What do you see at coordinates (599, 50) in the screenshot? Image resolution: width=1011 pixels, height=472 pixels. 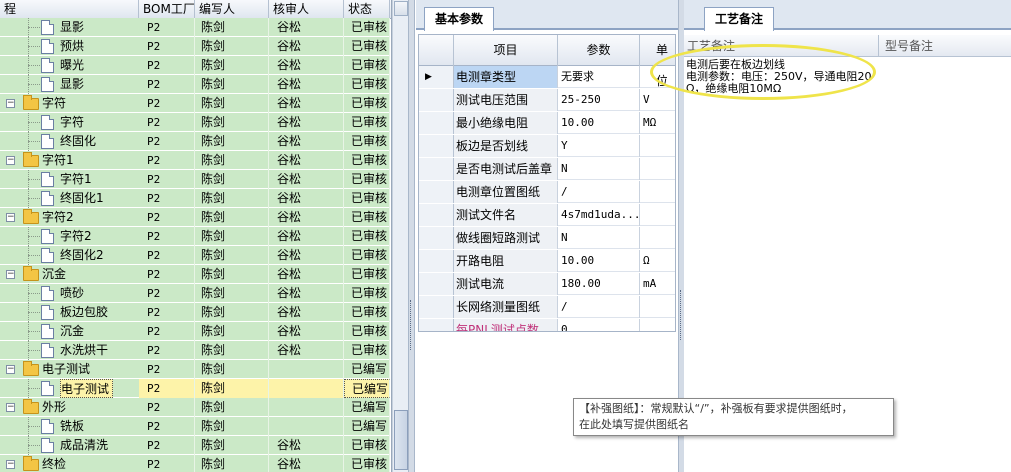 I see `col-value-header: 参数` at bounding box center [599, 50].